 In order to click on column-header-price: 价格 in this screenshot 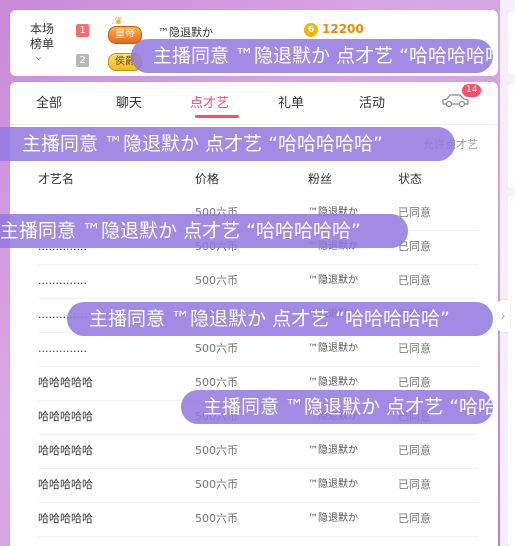, I will do `click(207, 179)`.